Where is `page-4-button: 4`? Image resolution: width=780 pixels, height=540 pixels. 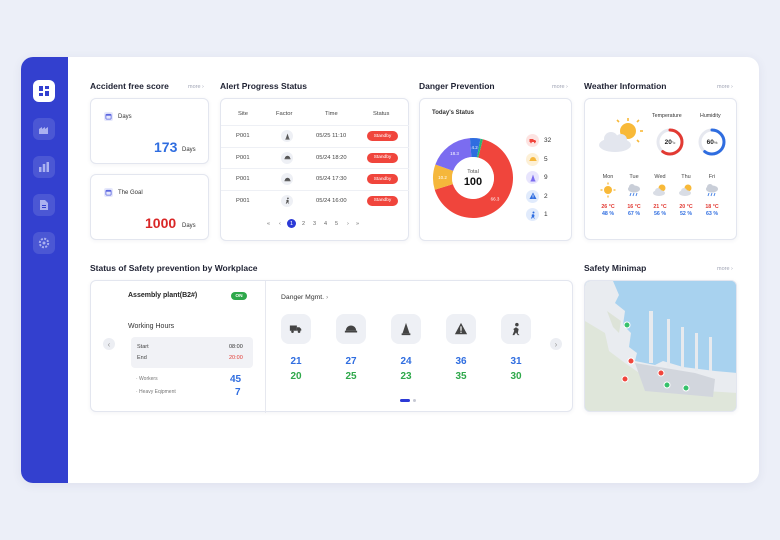 page-4-button: 4 is located at coordinates (325, 224).